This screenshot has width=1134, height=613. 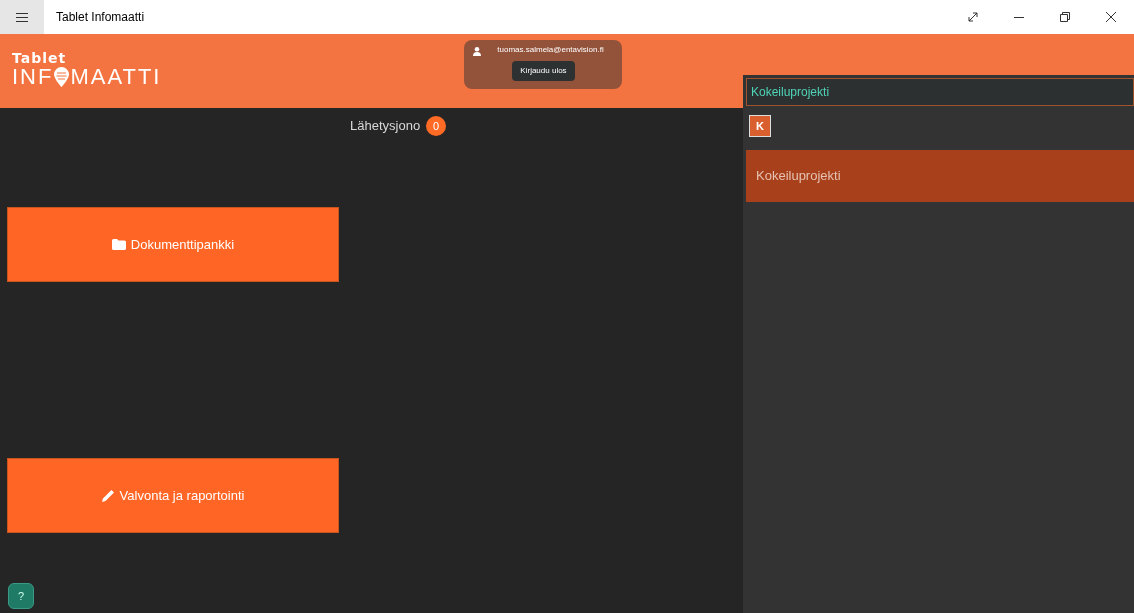 What do you see at coordinates (173, 244) in the screenshot?
I see `menu-tile: Dokumenttipankki` at bounding box center [173, 244].